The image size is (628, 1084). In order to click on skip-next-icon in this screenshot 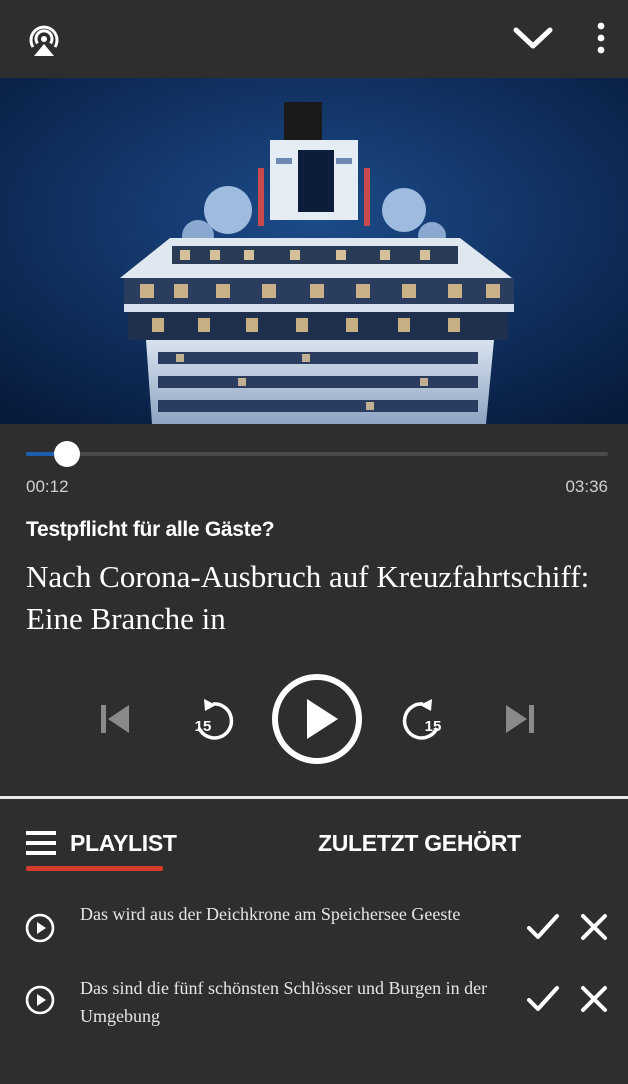, I will do `click(520, 719)`.